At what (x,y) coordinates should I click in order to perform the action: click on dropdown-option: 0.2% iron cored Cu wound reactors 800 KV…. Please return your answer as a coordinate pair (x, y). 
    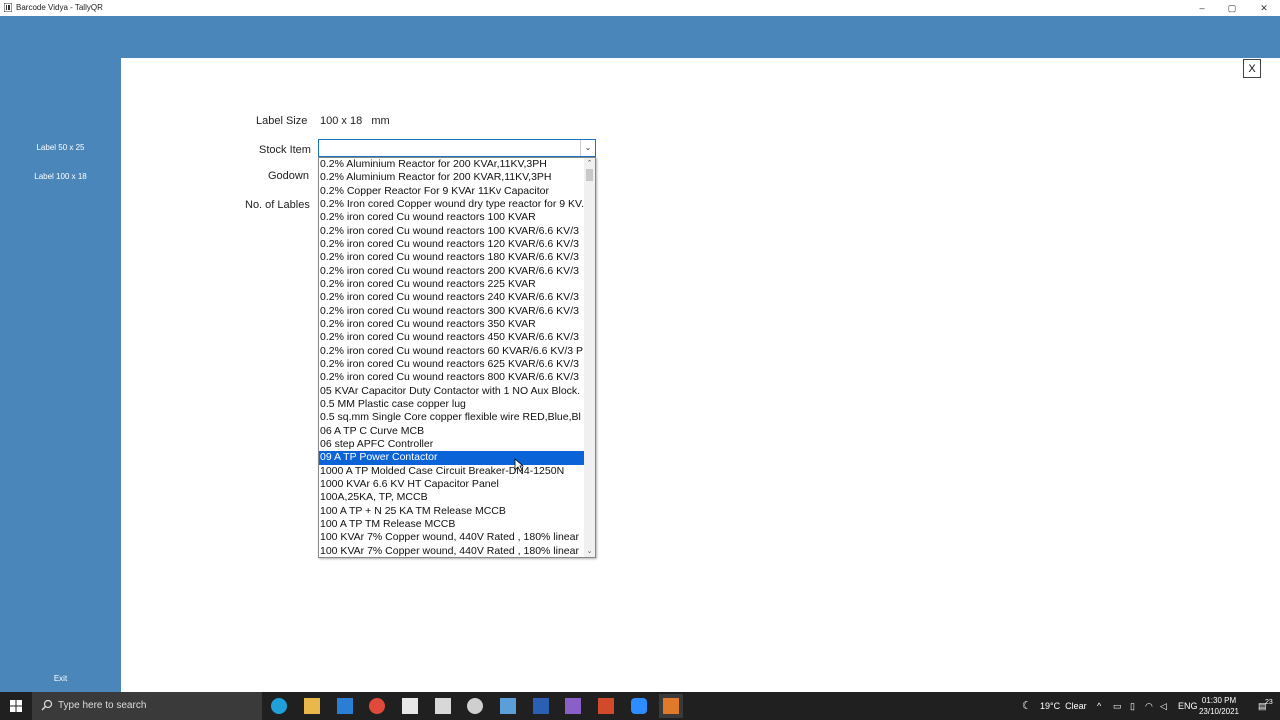
    Looking at the image, I should click on (451, 377).